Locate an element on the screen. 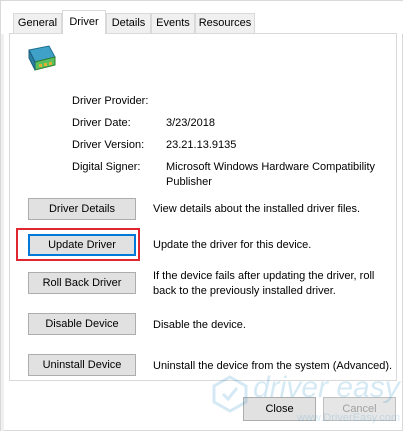 This screenshot has height=431, width=403. driver-date-value: 3/23/2018 is located at coordinates (190, 123).